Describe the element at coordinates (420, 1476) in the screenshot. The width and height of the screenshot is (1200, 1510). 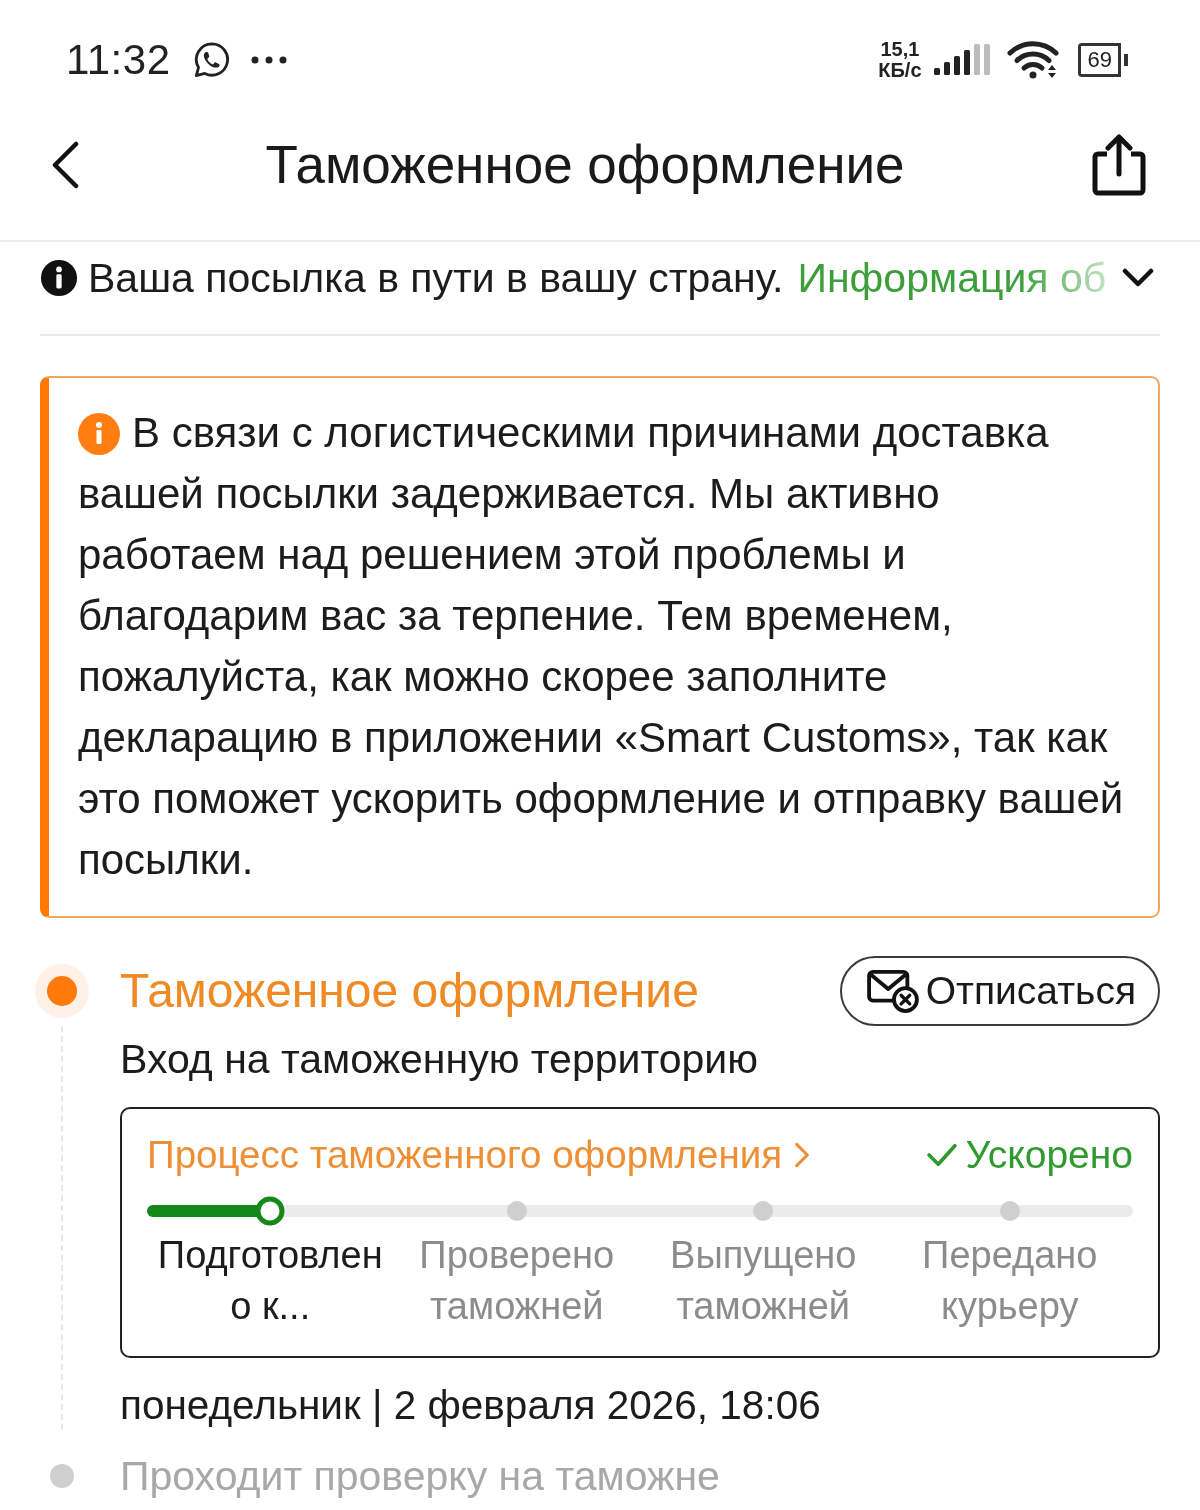
I see `step-title: Проходит проверку на таможне` at that location.